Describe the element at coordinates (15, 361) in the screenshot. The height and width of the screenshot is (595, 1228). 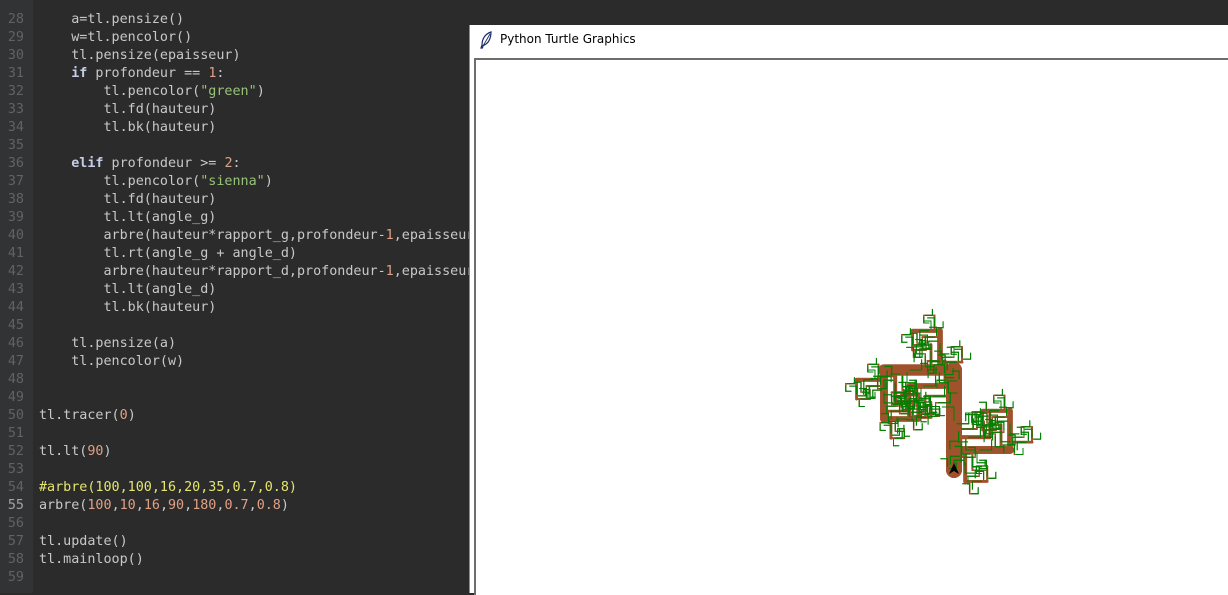
I see `line-number: 47` at that location.